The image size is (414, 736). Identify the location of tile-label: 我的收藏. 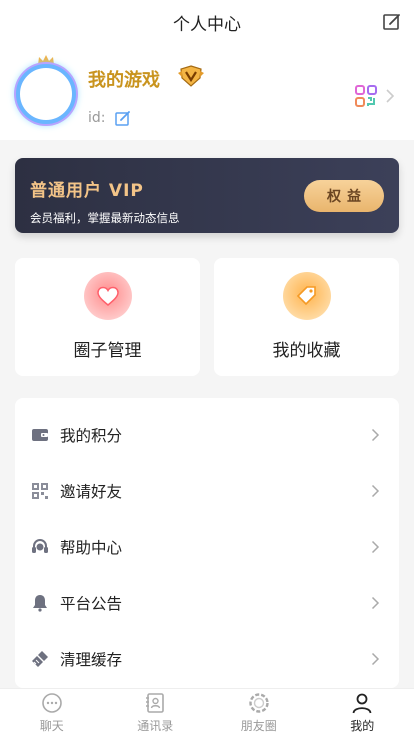
(306, 351).